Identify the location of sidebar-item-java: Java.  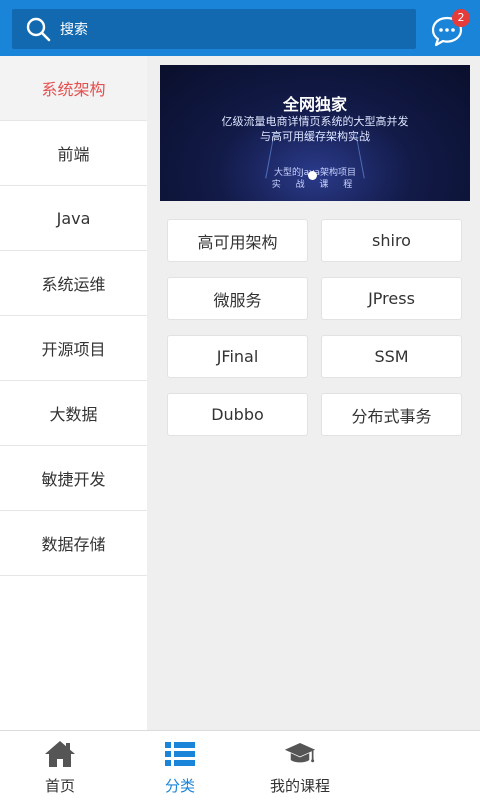
(73, 218).